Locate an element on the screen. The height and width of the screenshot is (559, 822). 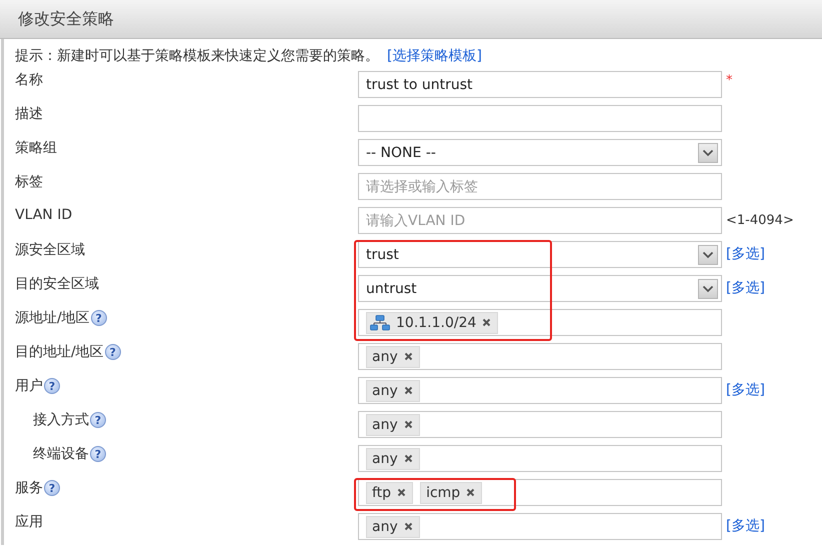
field-label: 应用 is located at coordinates (29, 522).